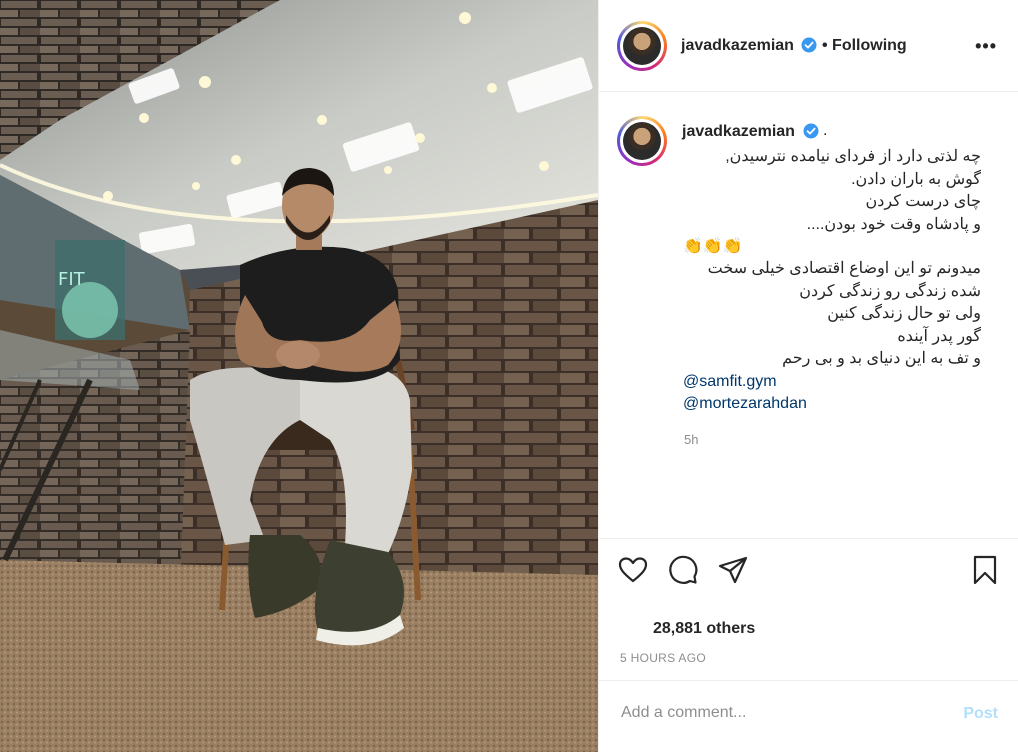 This screenshot has width=1018, height=752. I want to click on speech-bubble-icon, so click(683, 570).